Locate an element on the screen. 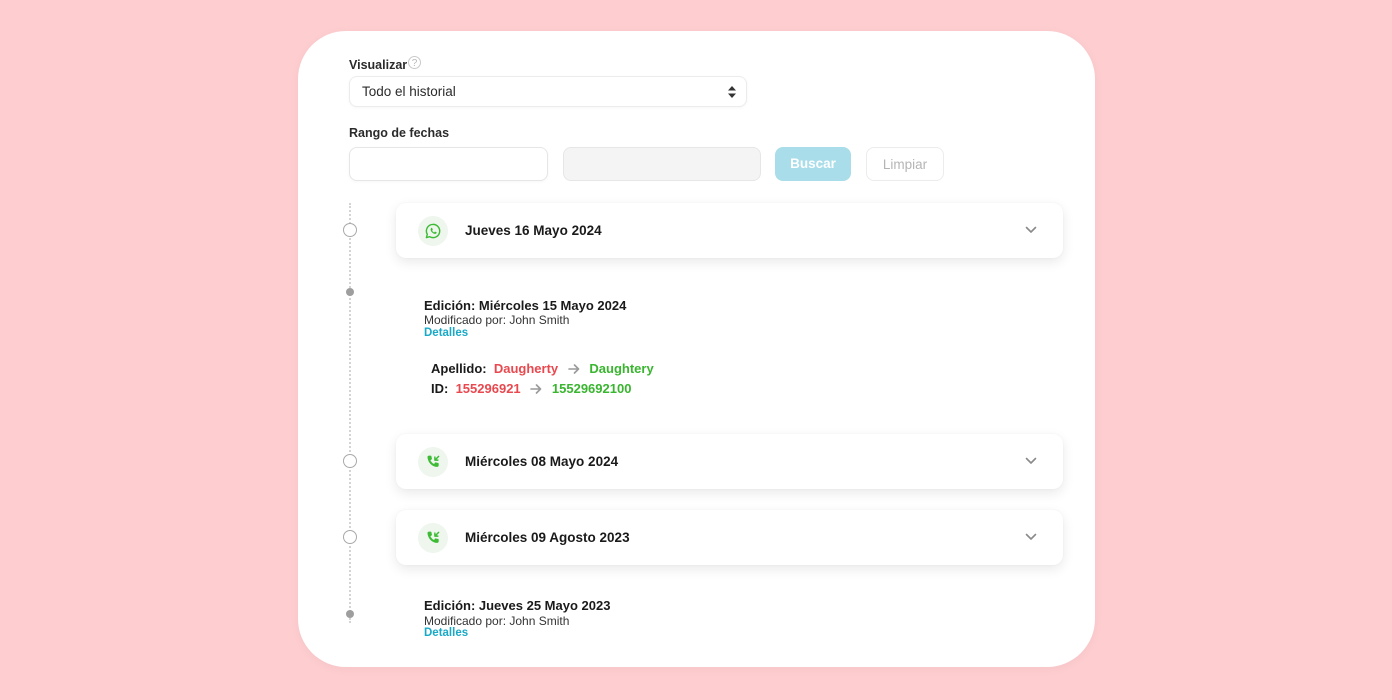 The image size is (1392, 700). history-item-date: Jueves 16 Mayo 2024 is located at coordinates (533, 230).